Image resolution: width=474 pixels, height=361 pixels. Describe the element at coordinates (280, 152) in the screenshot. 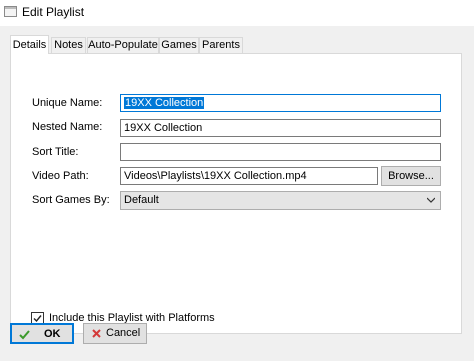

I see `sort-title-input` at that location.